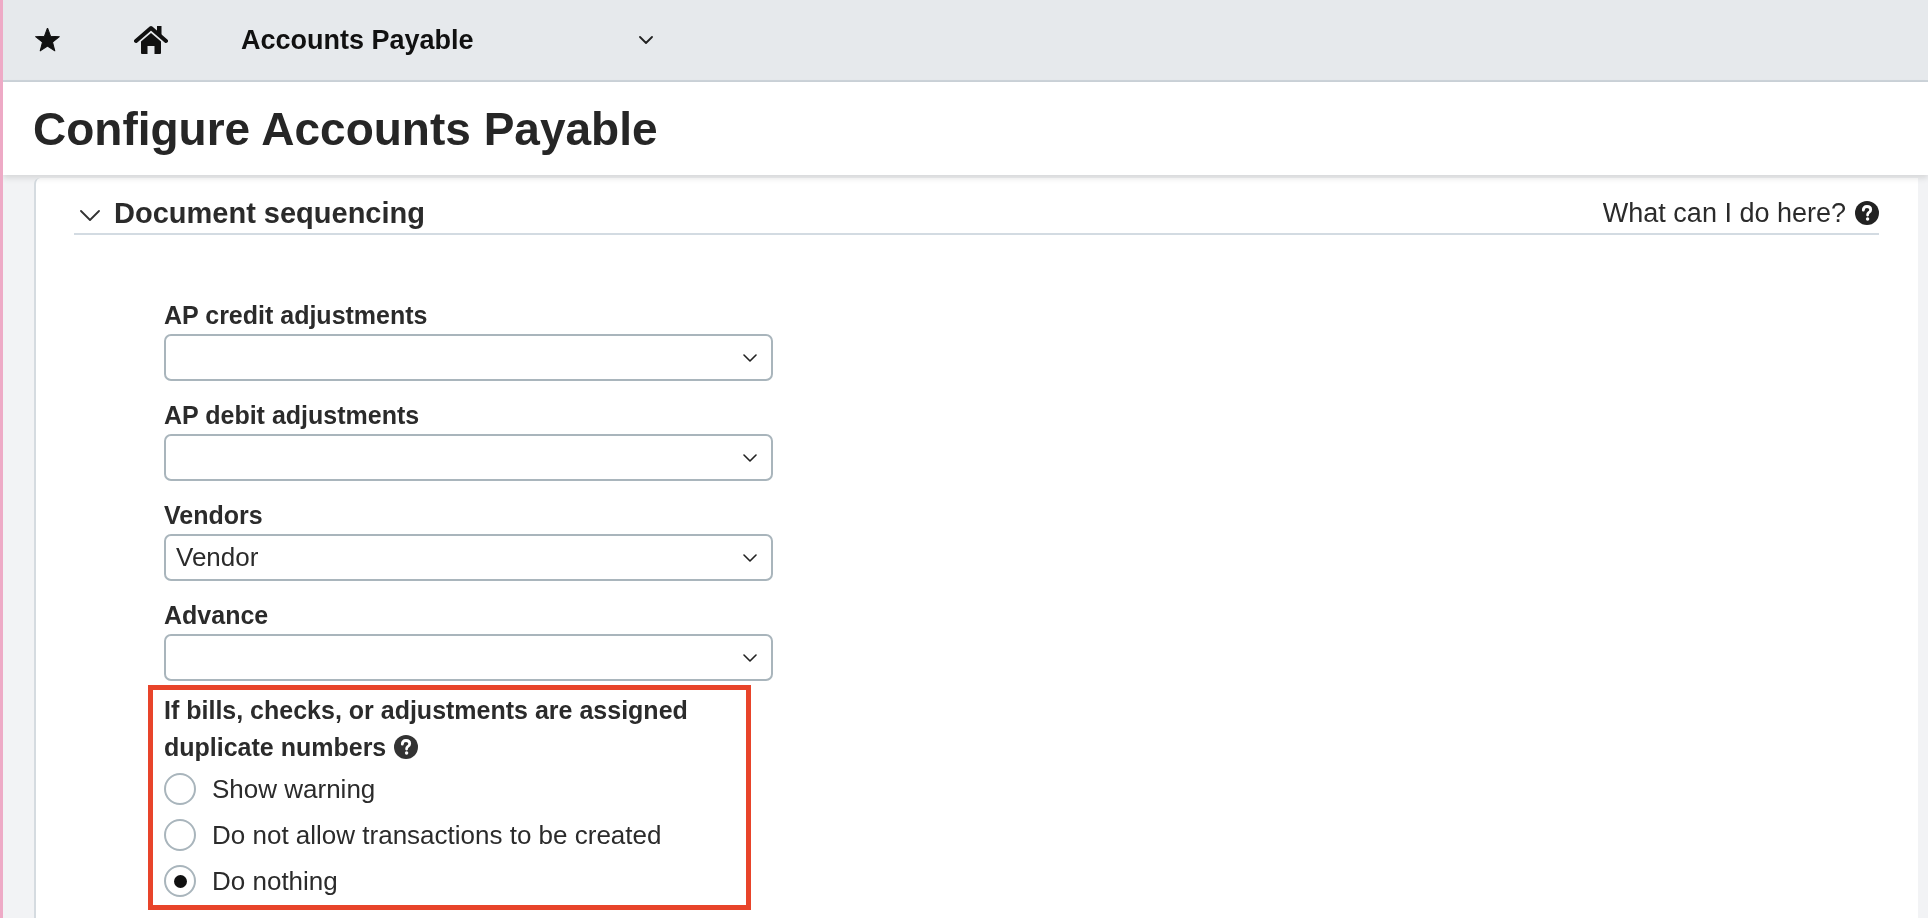 This screenshot has height=918, width=1928. Describe the element at coordinates (345, 129) in the screenshot. I see `page-title: Configure Accounts Payable` at that location.